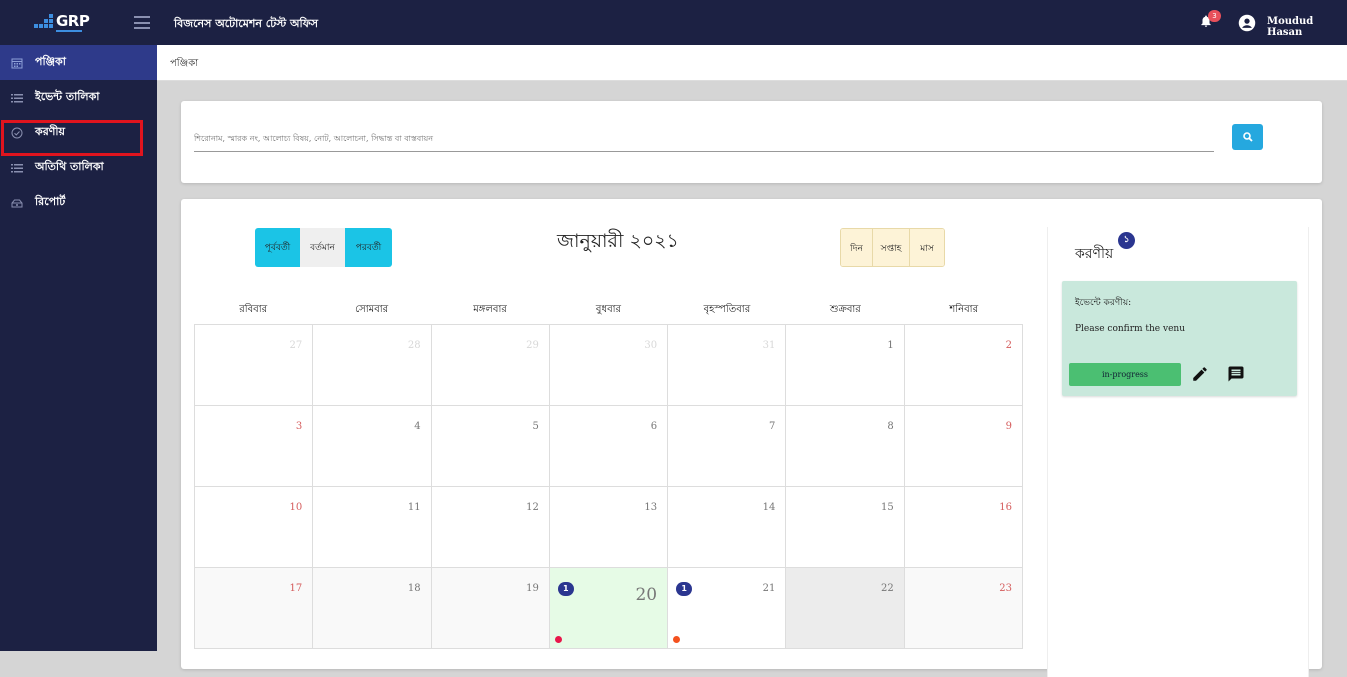  What do you see at coordinates (417, 426) in the screenshot?
I see `day-number: 4` at bounding box center [417, 426].